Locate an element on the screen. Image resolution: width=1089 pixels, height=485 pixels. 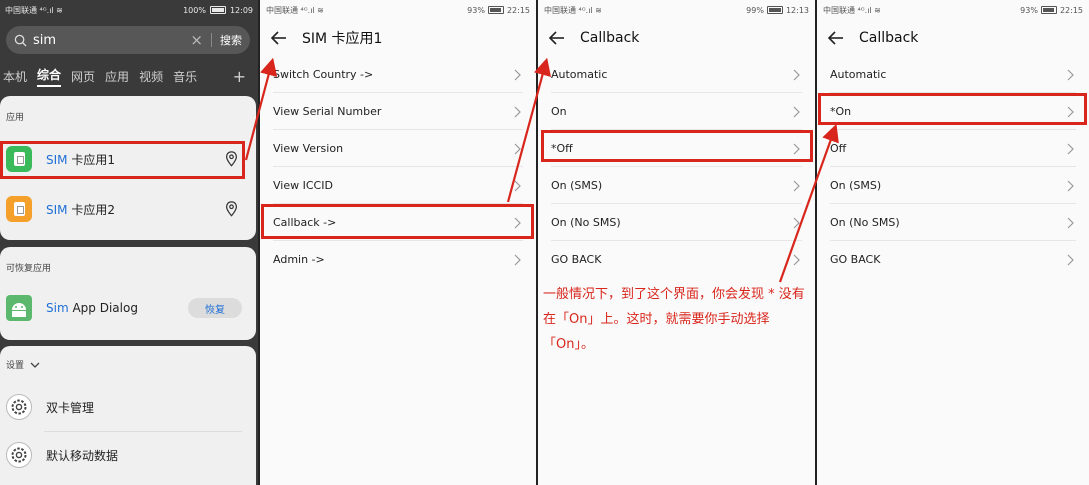
search-separator is located at coordinates (211, 40).